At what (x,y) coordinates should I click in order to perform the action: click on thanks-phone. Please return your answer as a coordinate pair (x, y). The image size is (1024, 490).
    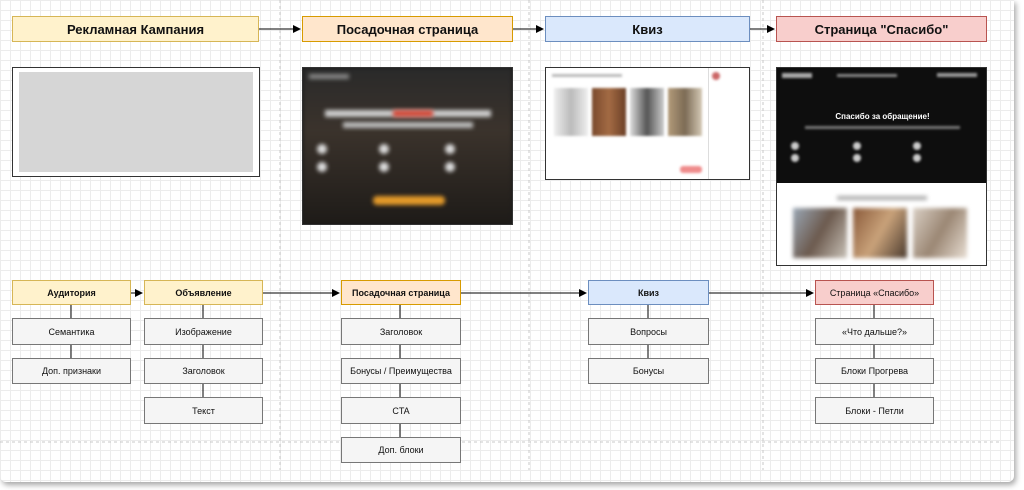
    Looking at the image, I should click on (957, 75).